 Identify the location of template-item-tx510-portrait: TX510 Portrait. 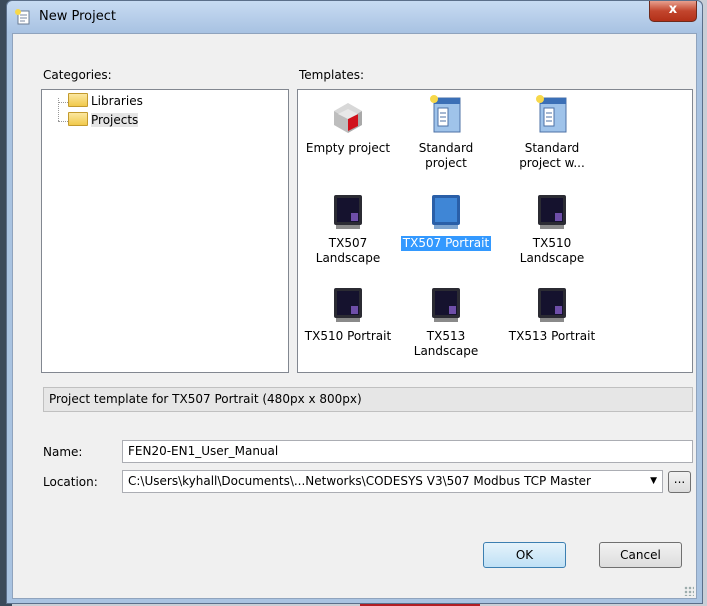
(348, 315).